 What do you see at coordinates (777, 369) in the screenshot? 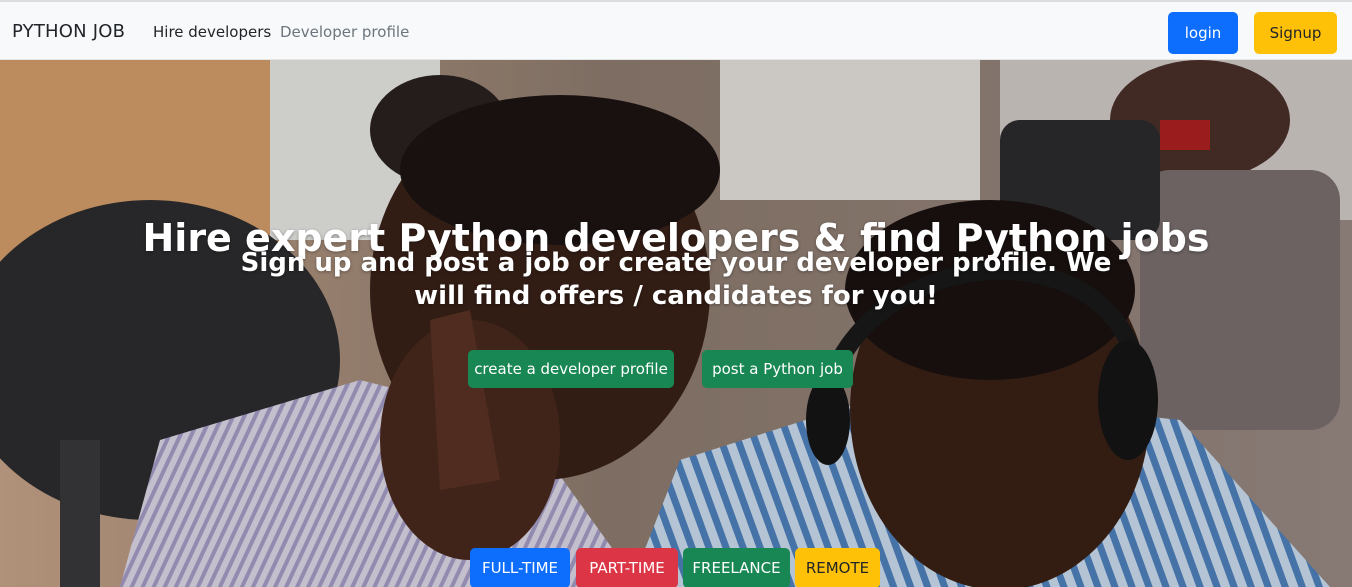
I see `post-python-job-button: post a Python job` at bounding box center [777, 369].